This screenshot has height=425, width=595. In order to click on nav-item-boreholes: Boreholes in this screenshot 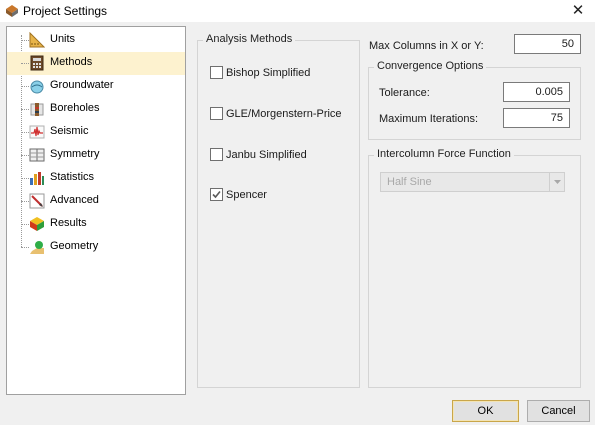, I will do `click(96, 109)`.